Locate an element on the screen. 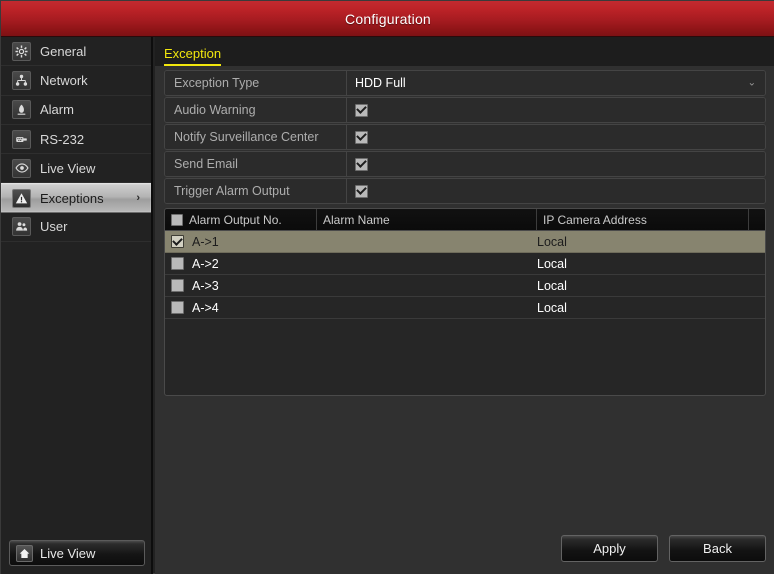  users-icon is located at coordinates (21, 227).